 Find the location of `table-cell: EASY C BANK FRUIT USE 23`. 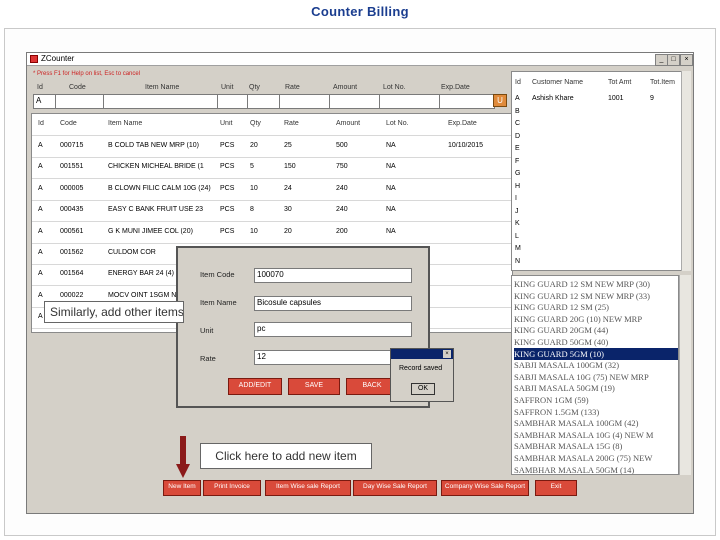

table-cell: EASY C BANK FRUIT USE 23 is located at coordinates (156, 210).